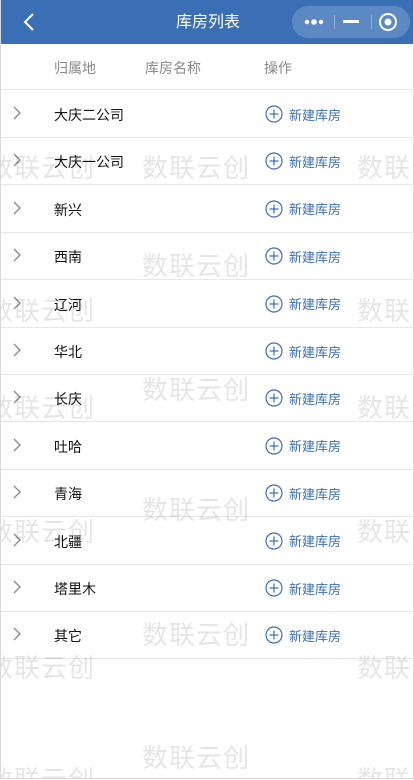 The image size is (414, 780). What do you see at coordinates (207, 209) in the screenshot?
I see `table-row: 新兴 新建库房` at bounding box center [207, 209].